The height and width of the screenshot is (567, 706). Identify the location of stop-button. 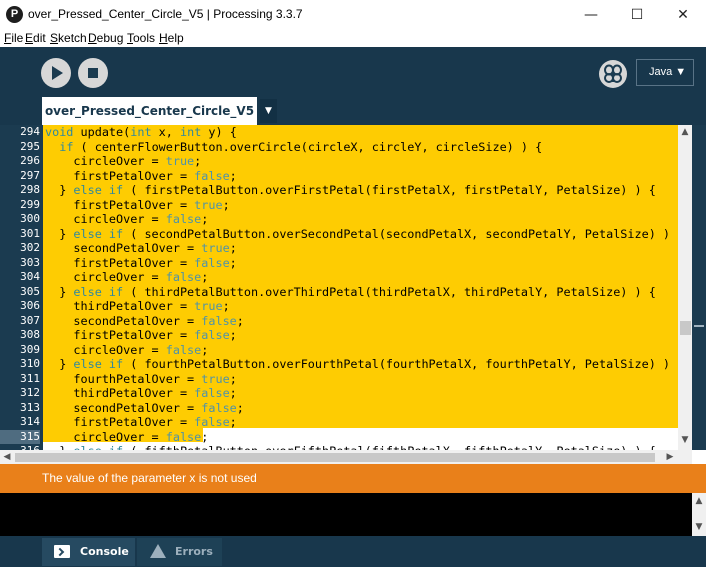
(93, 73).